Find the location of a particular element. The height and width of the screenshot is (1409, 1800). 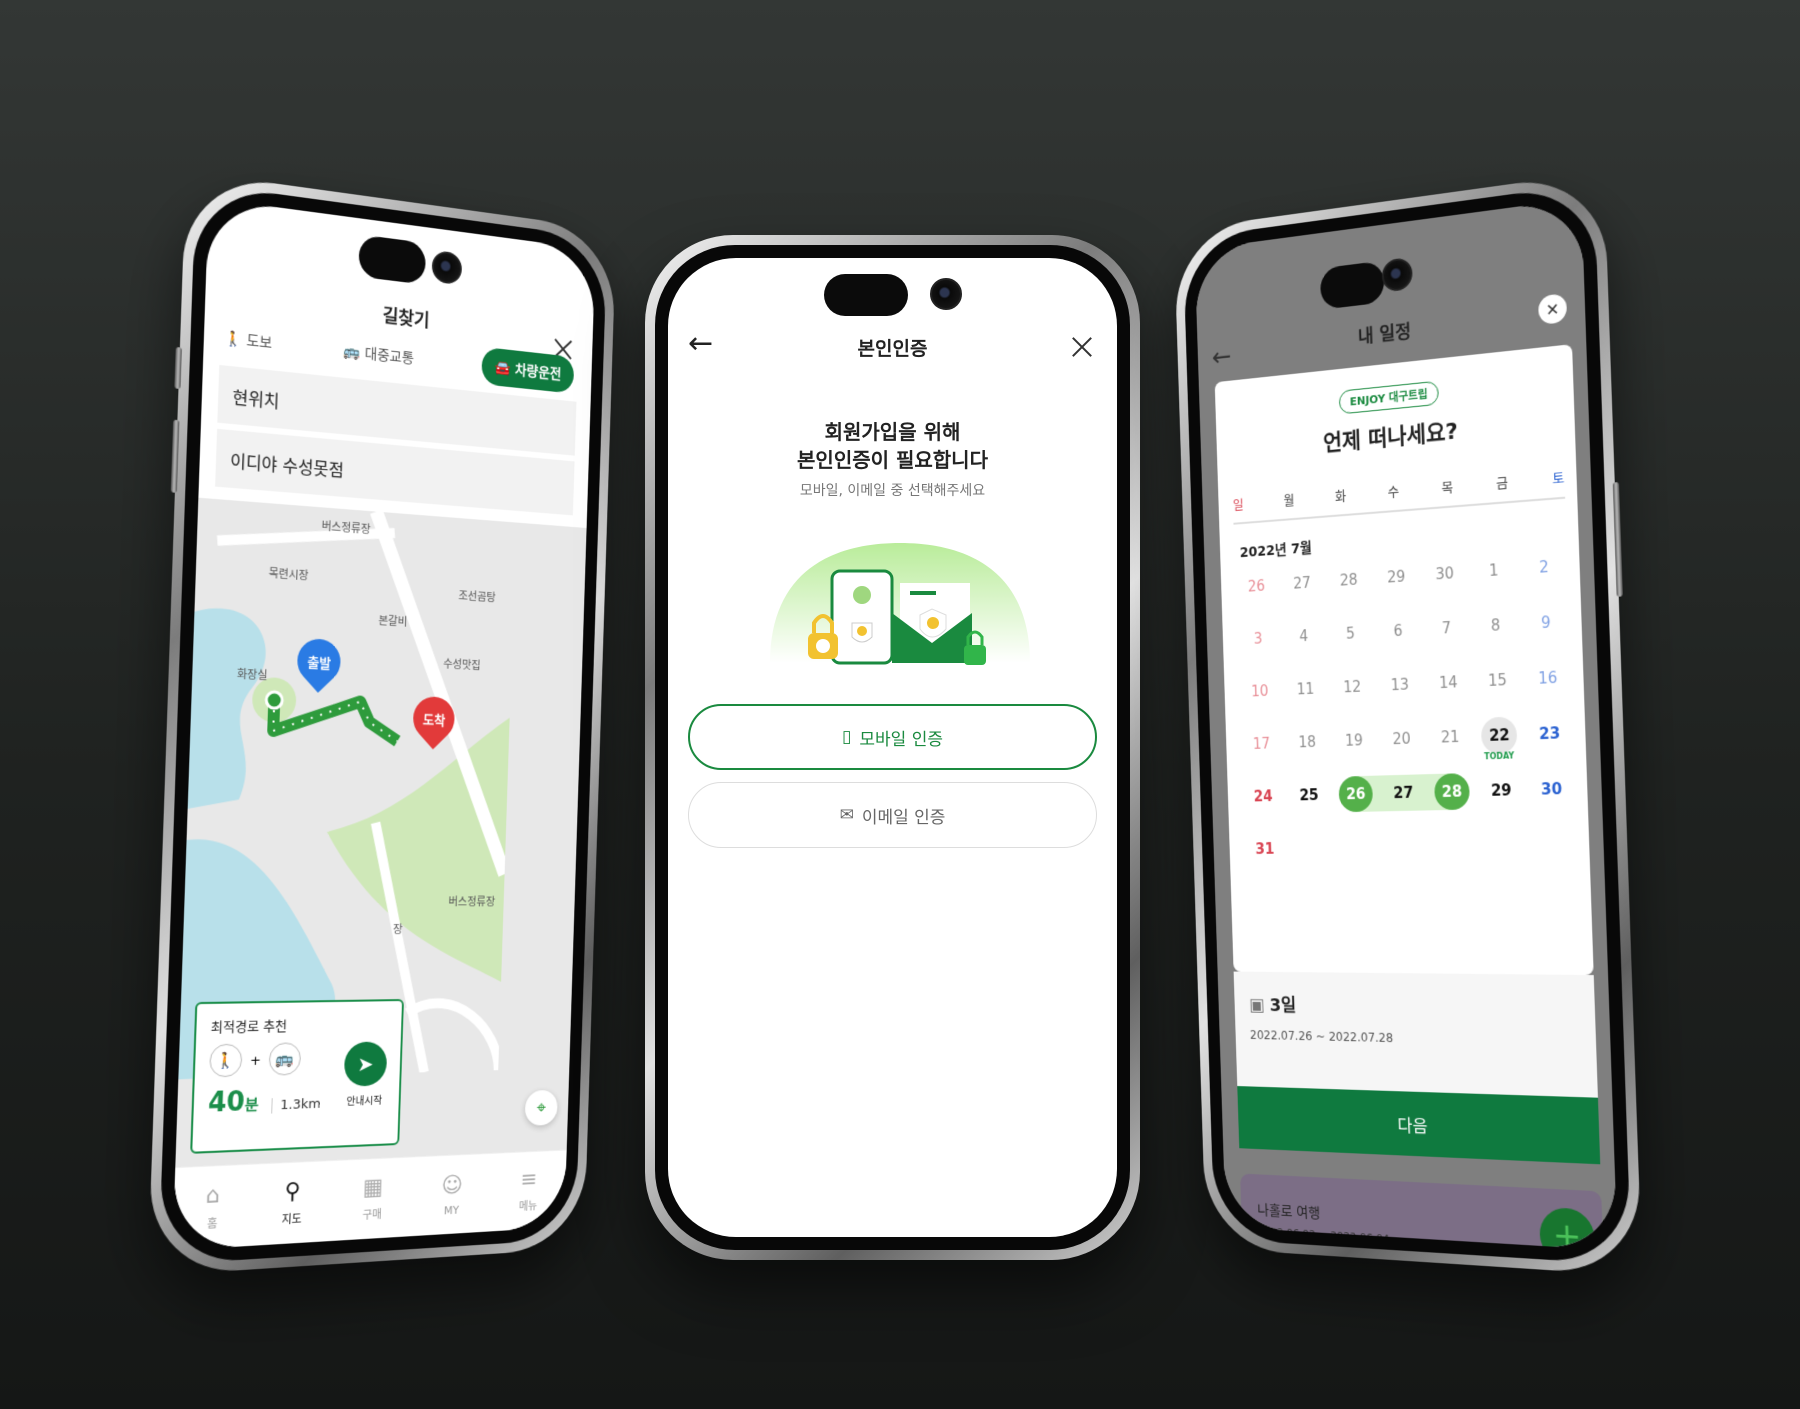

tab-transit: 🚌 대중교통 is located at coordinates (379, 354).